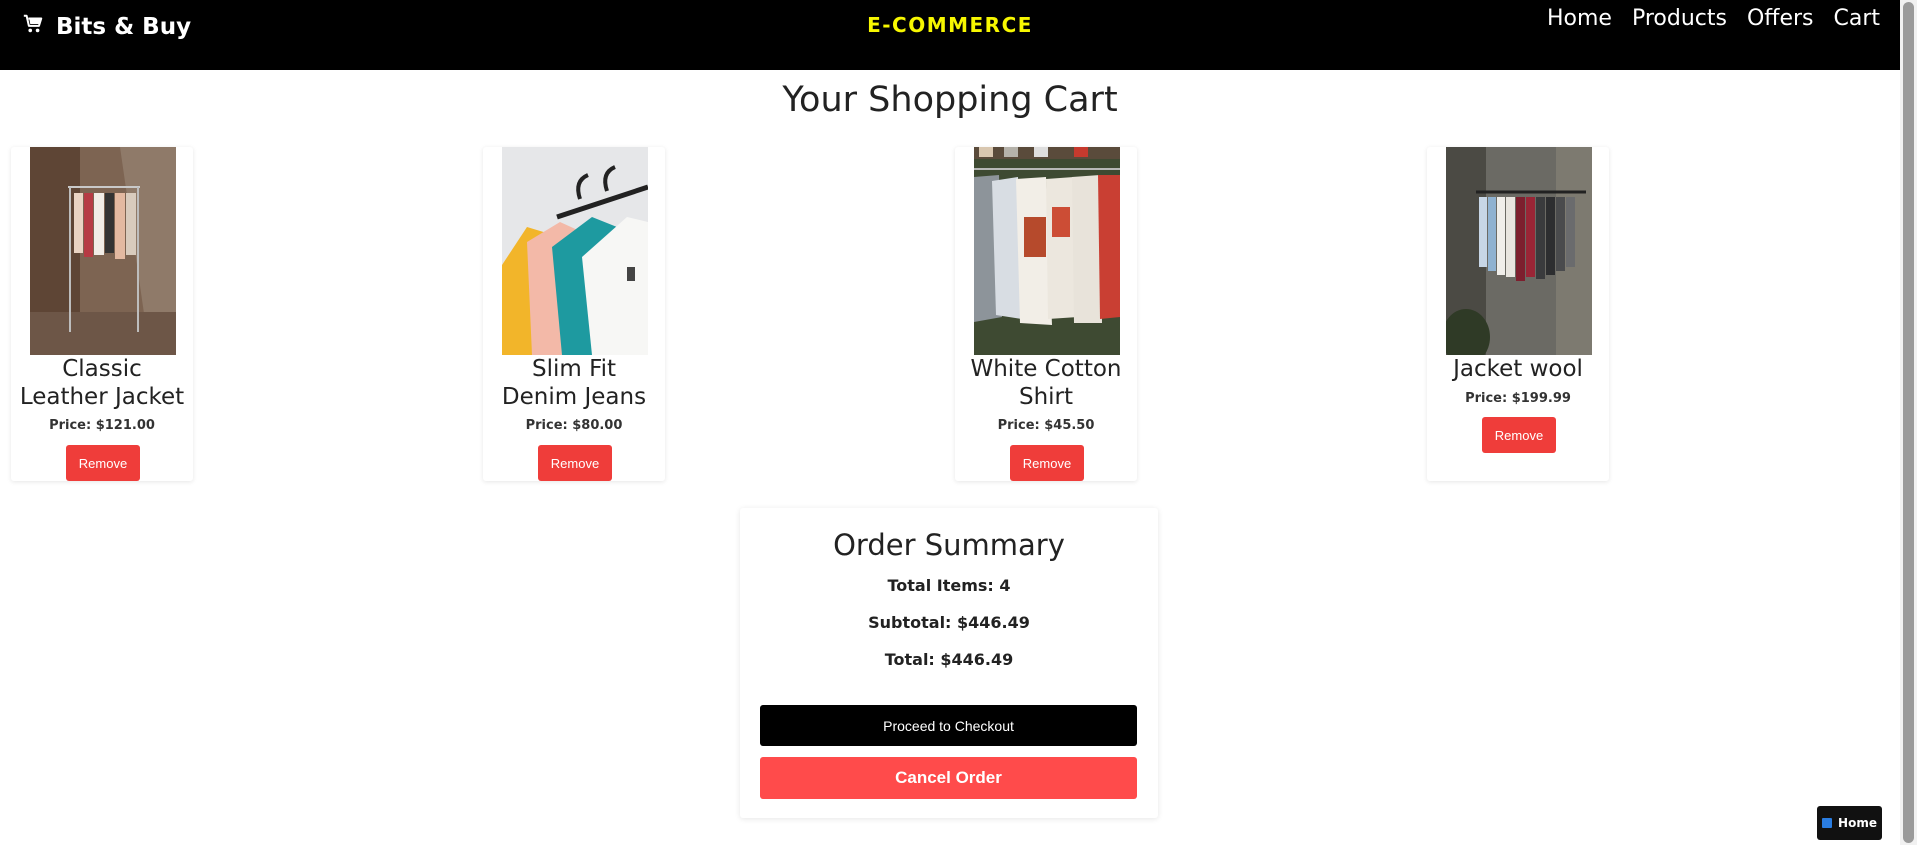 The width and height of the screenshot is (1917, 845). I want to click on product-name: Jacket wool, so click(1518, 369).